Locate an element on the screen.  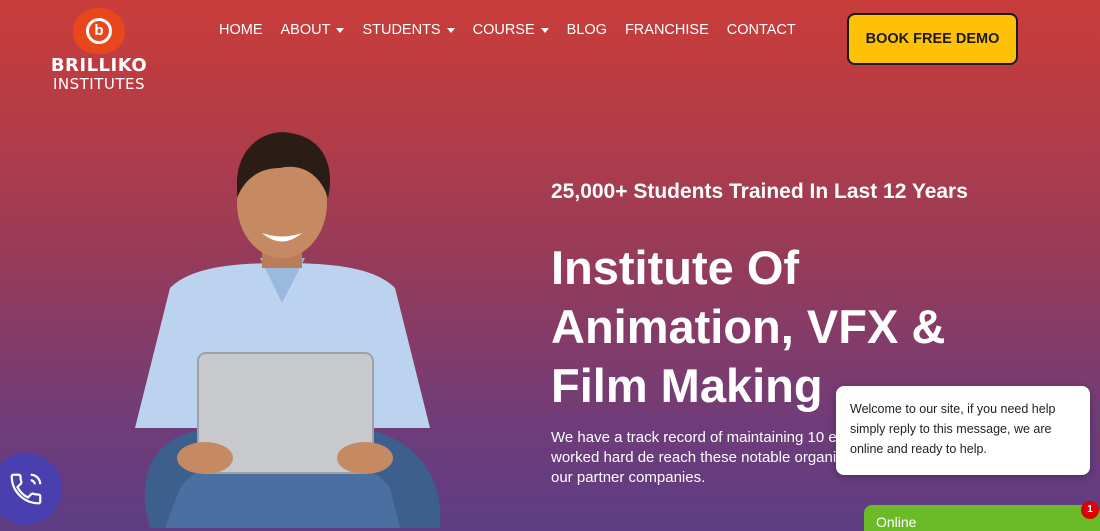
brand-subtitle: INSTITUTES is located at coordinates (99, 84).